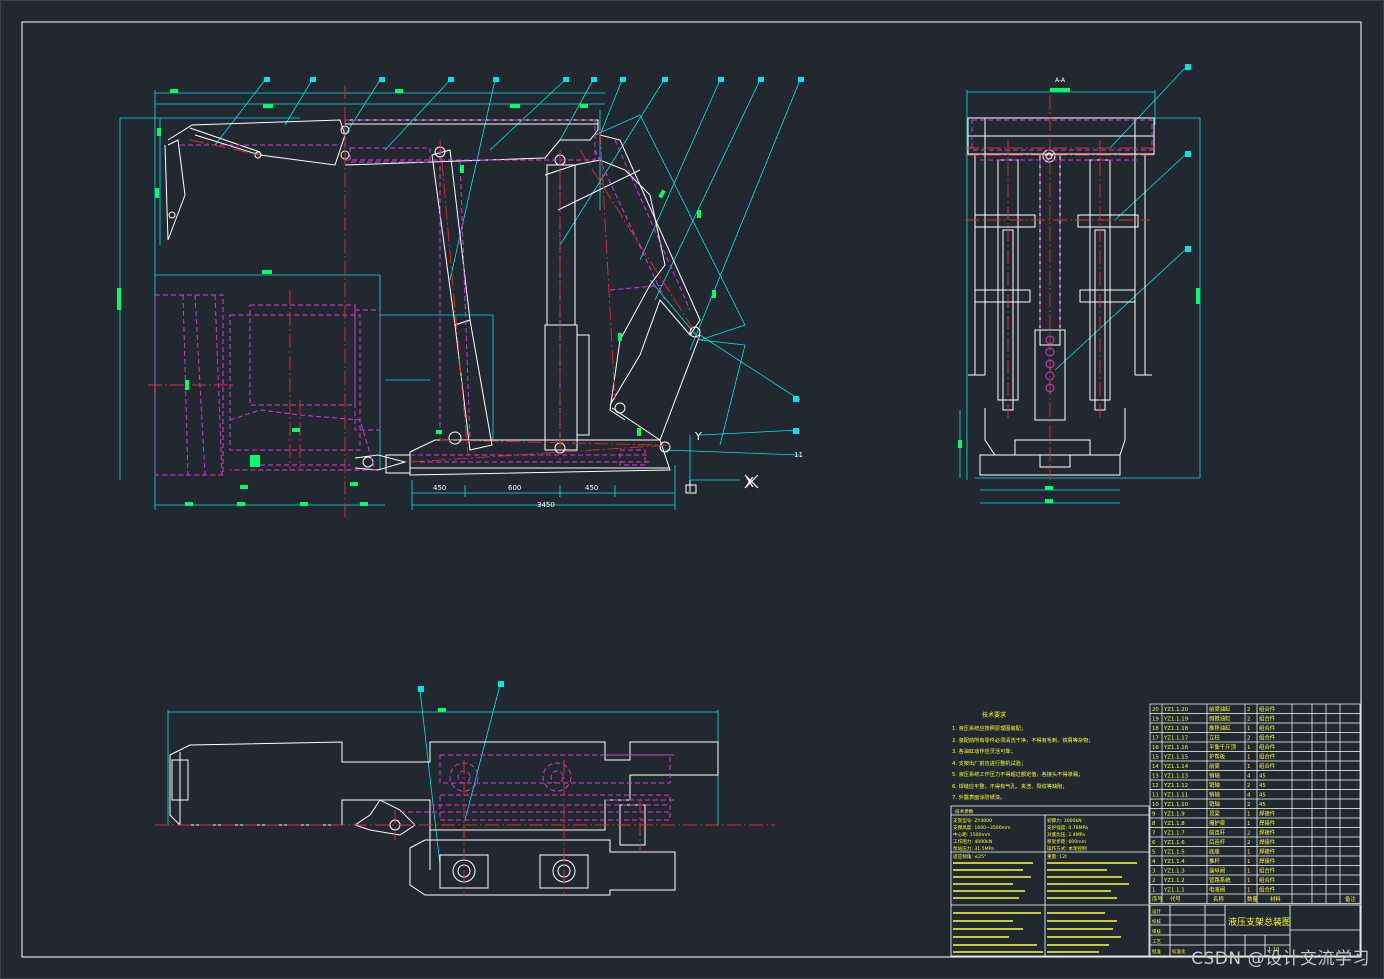 The width and height of the screenshot is (1384, 979). Describe the element at coordinates (982, 827) in the screenshot. I see `param-left: 支撑高度: 1600~3500mm` at that location.